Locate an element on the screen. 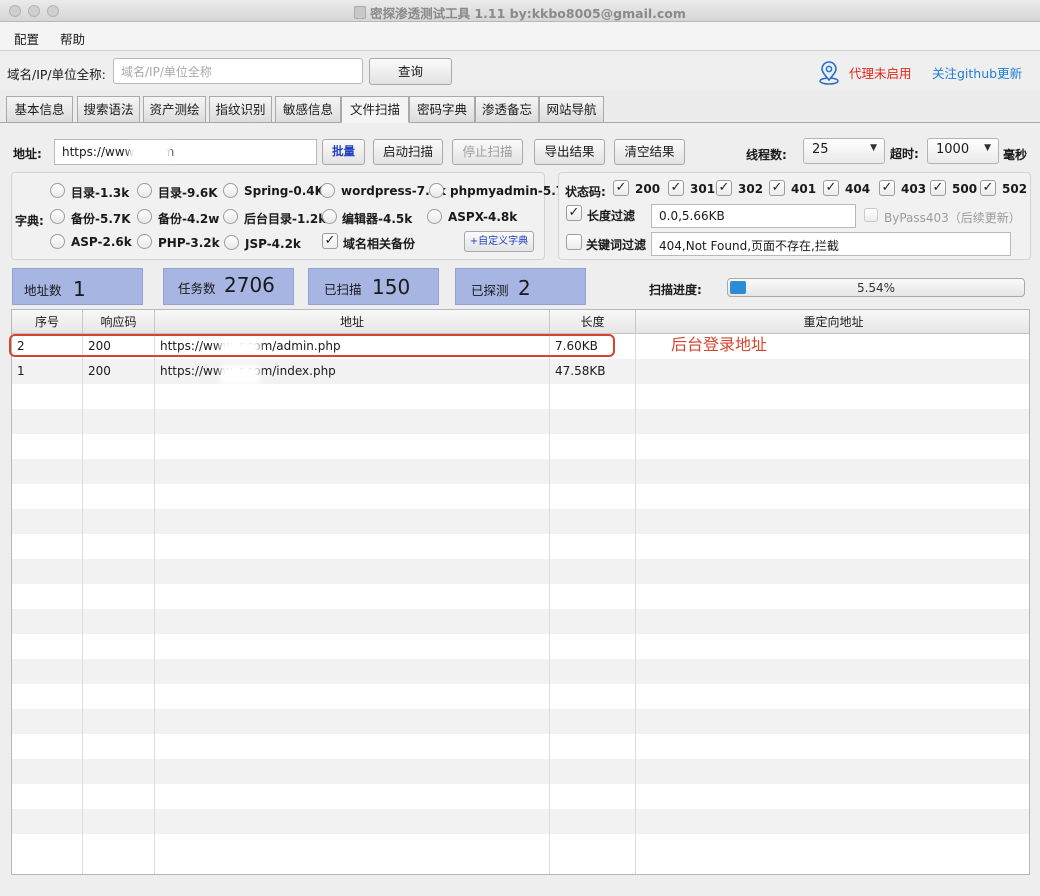 Image resolution: width=1040 pixels, height=896 pixels. dict-option: ASP-2.6k is located at coordinates (101, 242).